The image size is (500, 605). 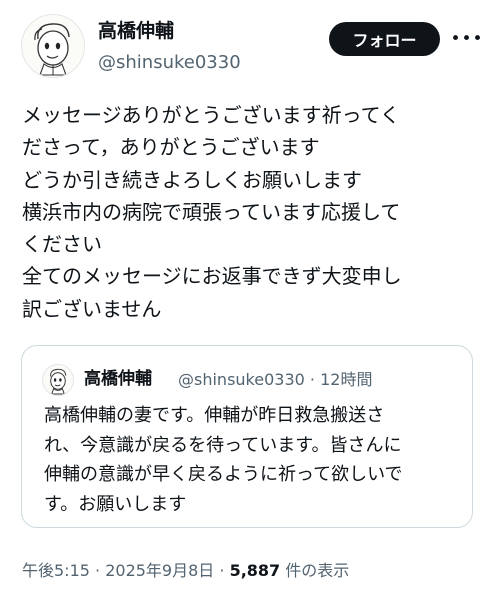 What do you see at coordinates (315, 570) in the screenshot?
I see `view-count-label: 件の表示` at bounding box center [315, 570].